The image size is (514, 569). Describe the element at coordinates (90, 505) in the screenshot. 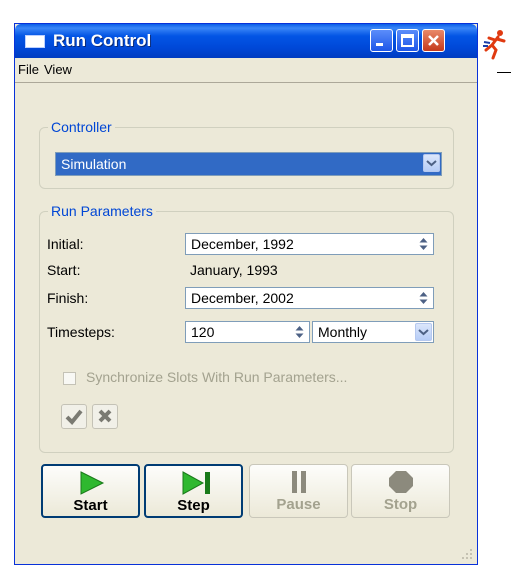

I see `start-button-label: Start` at that location.